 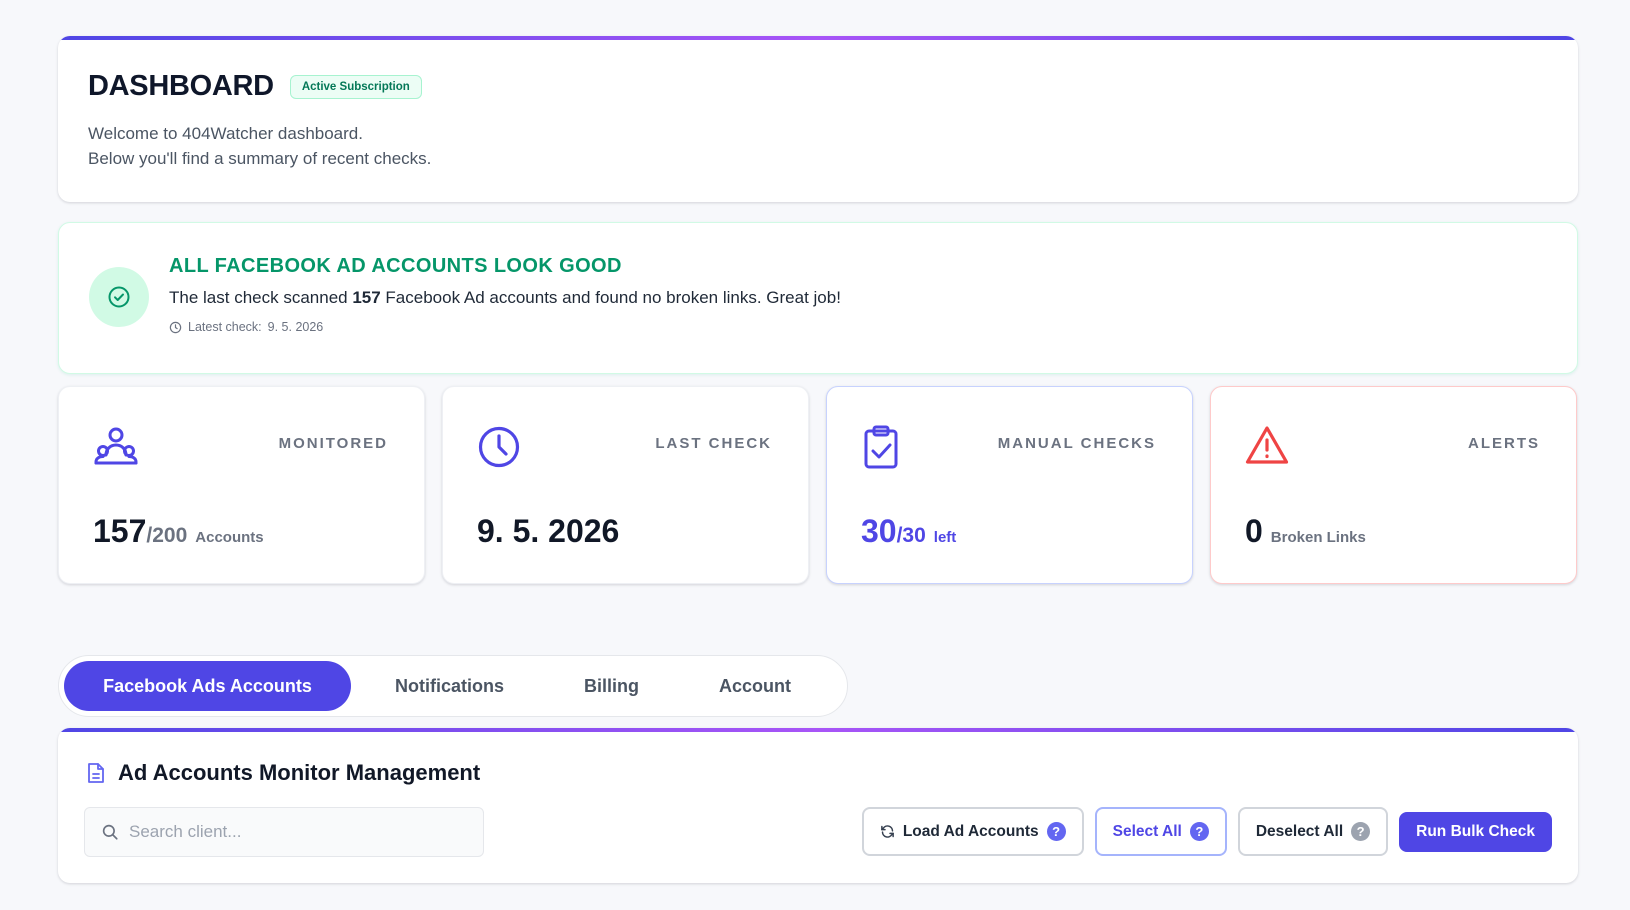 I want to click on manual-checks-count: 30, so click(x=879, y=531).